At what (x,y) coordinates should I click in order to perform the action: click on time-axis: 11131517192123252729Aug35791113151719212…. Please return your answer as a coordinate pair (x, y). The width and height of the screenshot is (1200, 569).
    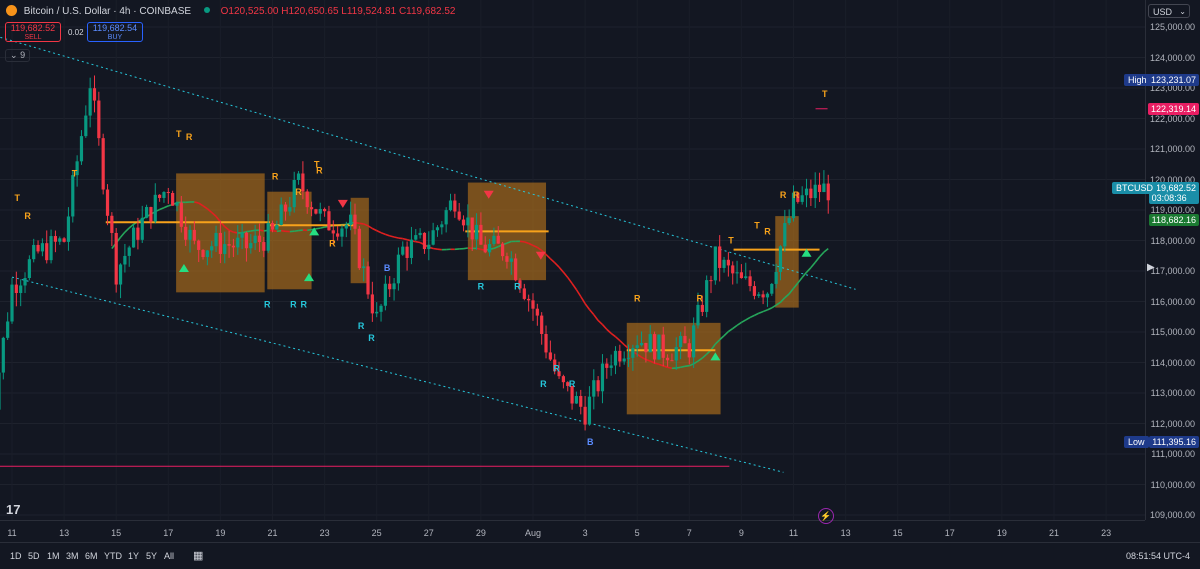
    Looking at the image, I should click on (572, 531).